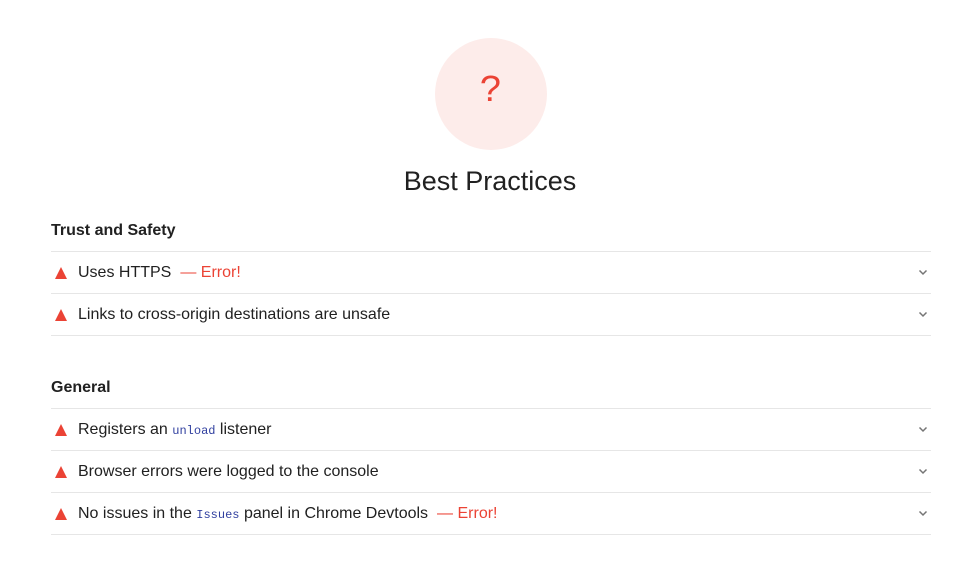 The height and width of the screenshot is (563, 970). I want to click on code-snippet: unload, so click(194, 430).